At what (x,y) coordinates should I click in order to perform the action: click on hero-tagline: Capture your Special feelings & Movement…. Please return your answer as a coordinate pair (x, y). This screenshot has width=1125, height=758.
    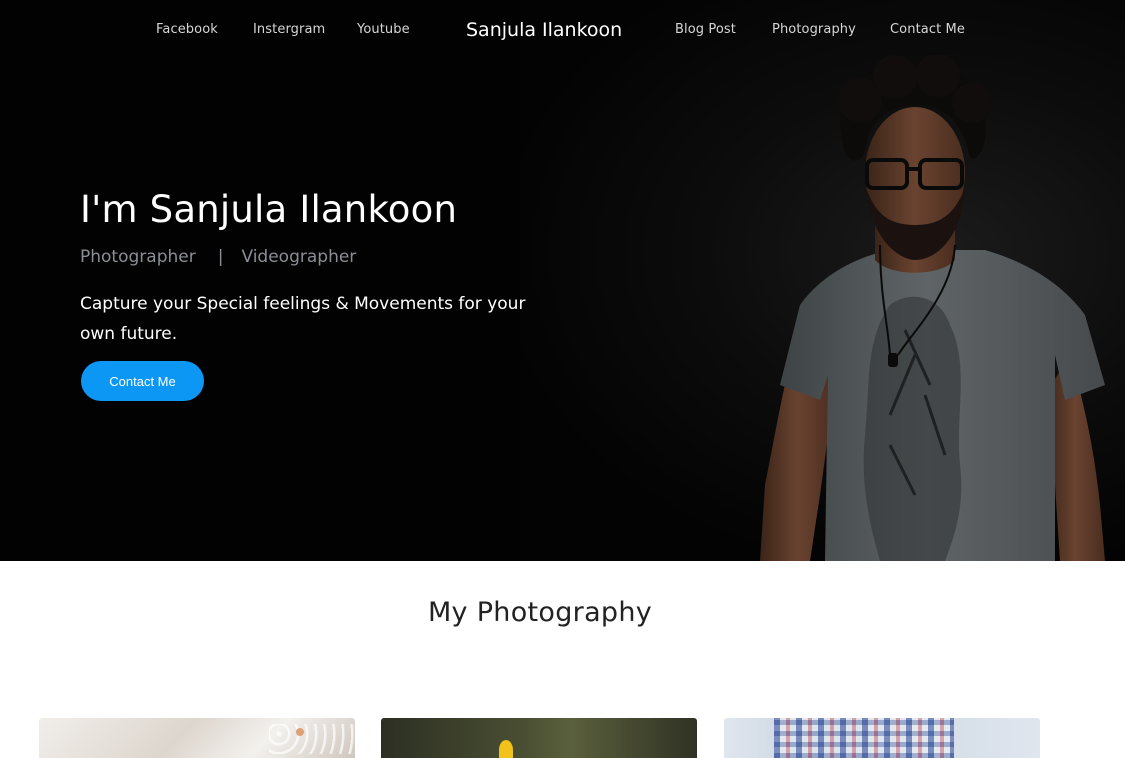
    Looking at the image, I should click on (303, 319).